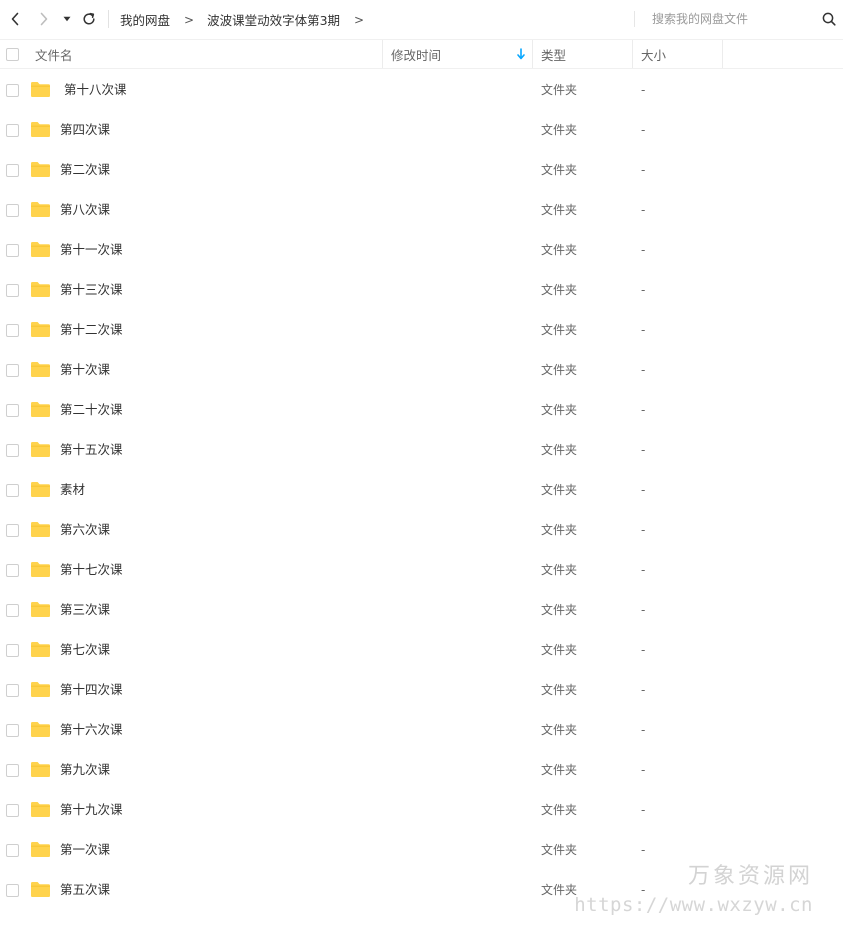  Describe the element at coordinates (421, 690) in the screenshot. I see `file-row: 第十四次课 文件夹 -` at that location.